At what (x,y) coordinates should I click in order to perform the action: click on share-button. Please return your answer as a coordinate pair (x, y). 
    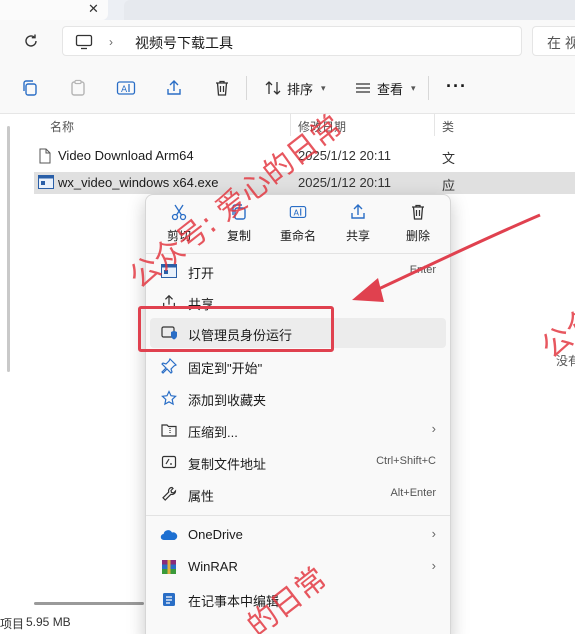
    Looking at the image, I should click on (174, 88).